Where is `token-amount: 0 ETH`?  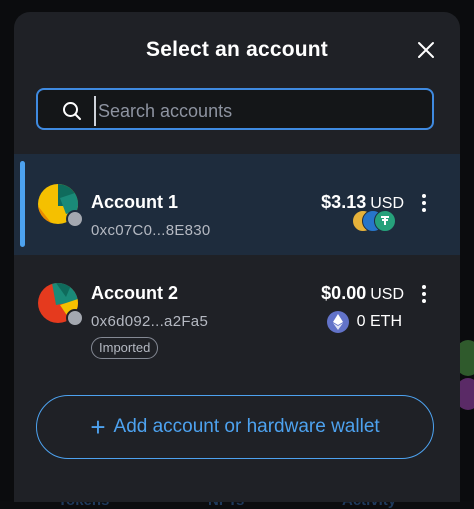 token-amount: 0 ETH is located at coordinates (379, 321).